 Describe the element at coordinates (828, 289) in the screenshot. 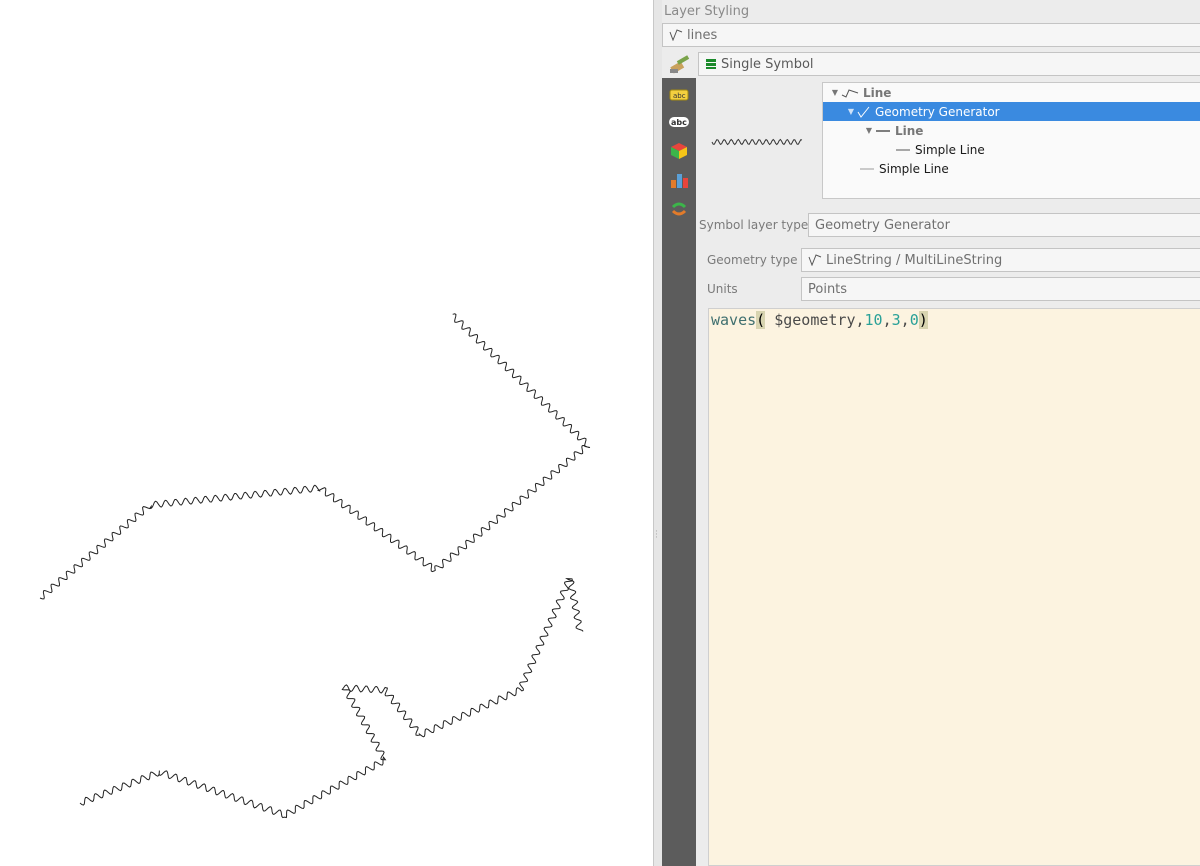

I see `units-value: Points` at that location.